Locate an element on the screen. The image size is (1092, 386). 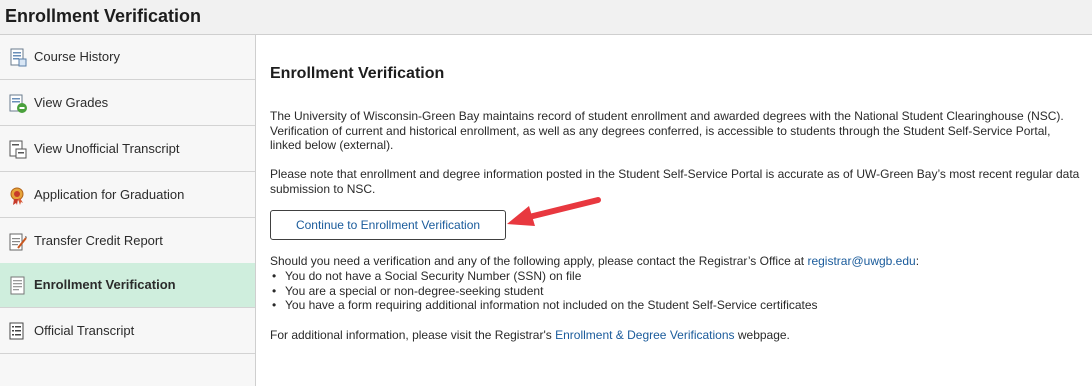
course-history-icon is located at coordinates (18, 57).